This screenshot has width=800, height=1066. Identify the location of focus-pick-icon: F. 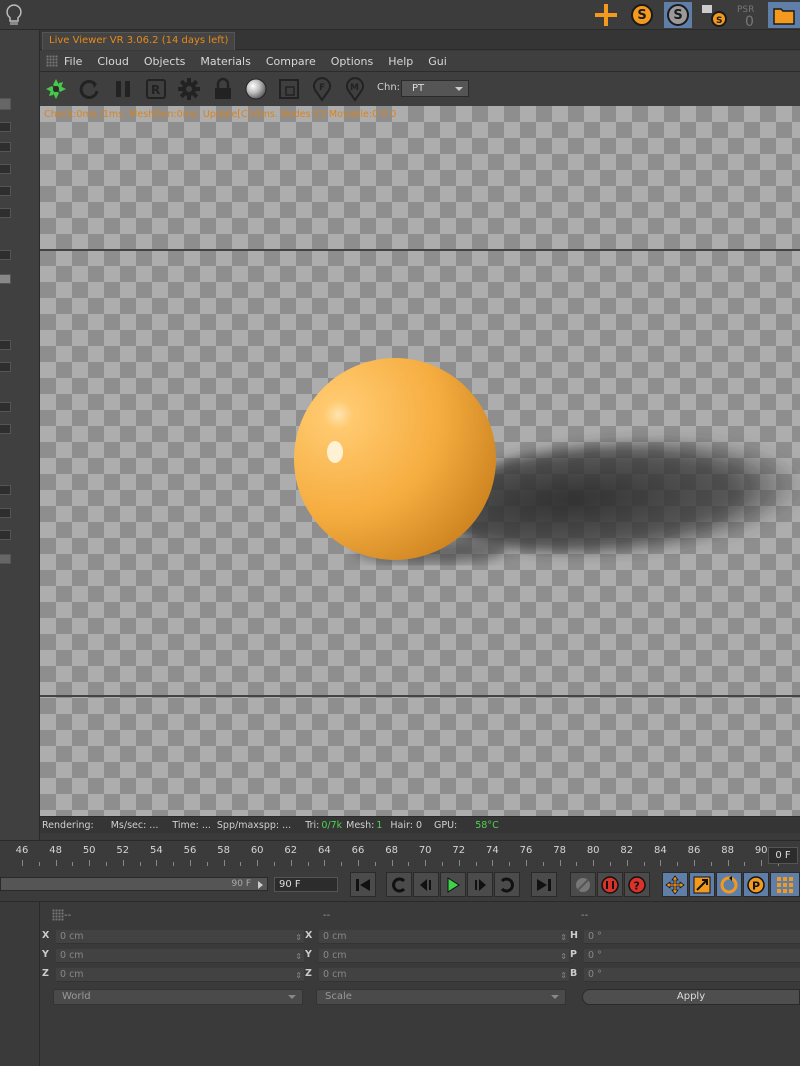
(322, 89).